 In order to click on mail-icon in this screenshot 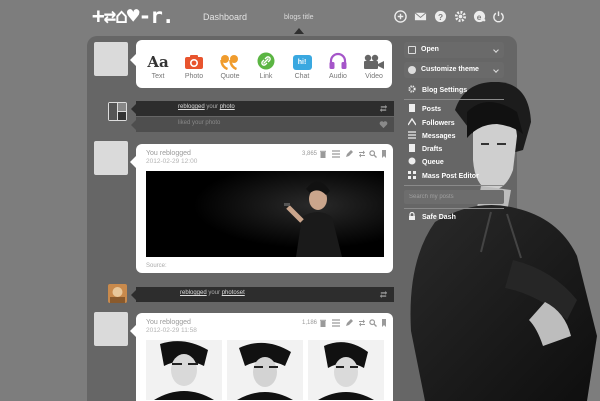, I will do `click(420, 16)`.